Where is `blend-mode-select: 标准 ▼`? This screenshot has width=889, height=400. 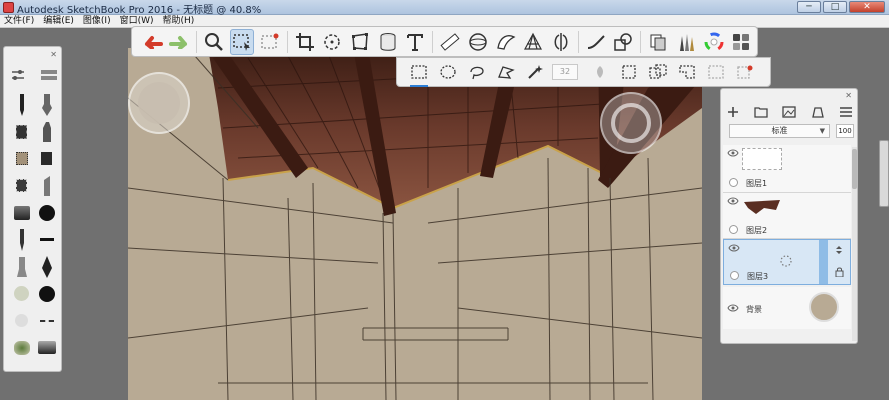 blend-mode-select: 标准 ▼ is located at coordinates (779, 131).